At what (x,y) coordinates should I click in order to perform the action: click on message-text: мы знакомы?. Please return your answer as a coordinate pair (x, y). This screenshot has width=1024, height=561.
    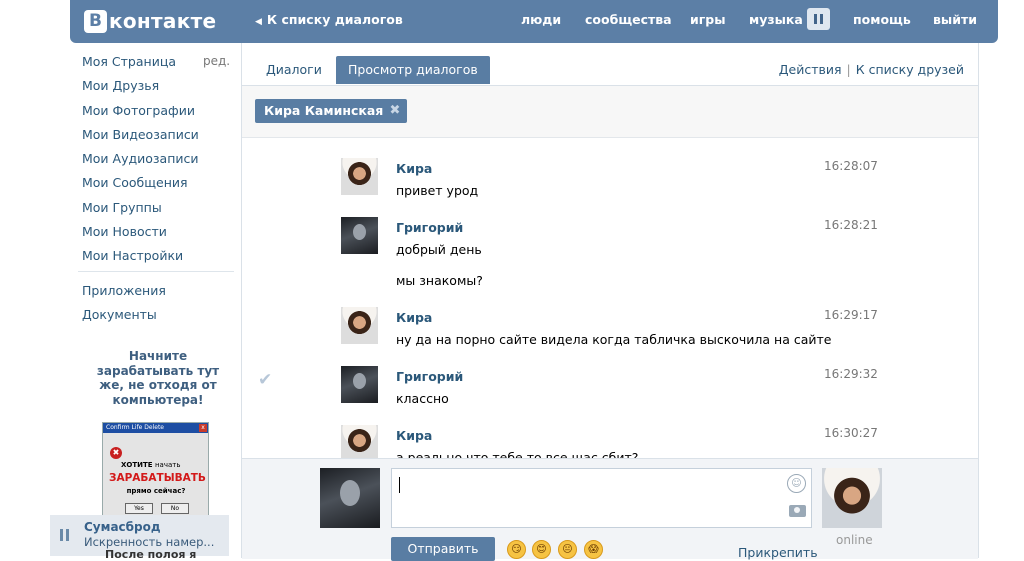
    Looking at the image, I should click on (439, 280).